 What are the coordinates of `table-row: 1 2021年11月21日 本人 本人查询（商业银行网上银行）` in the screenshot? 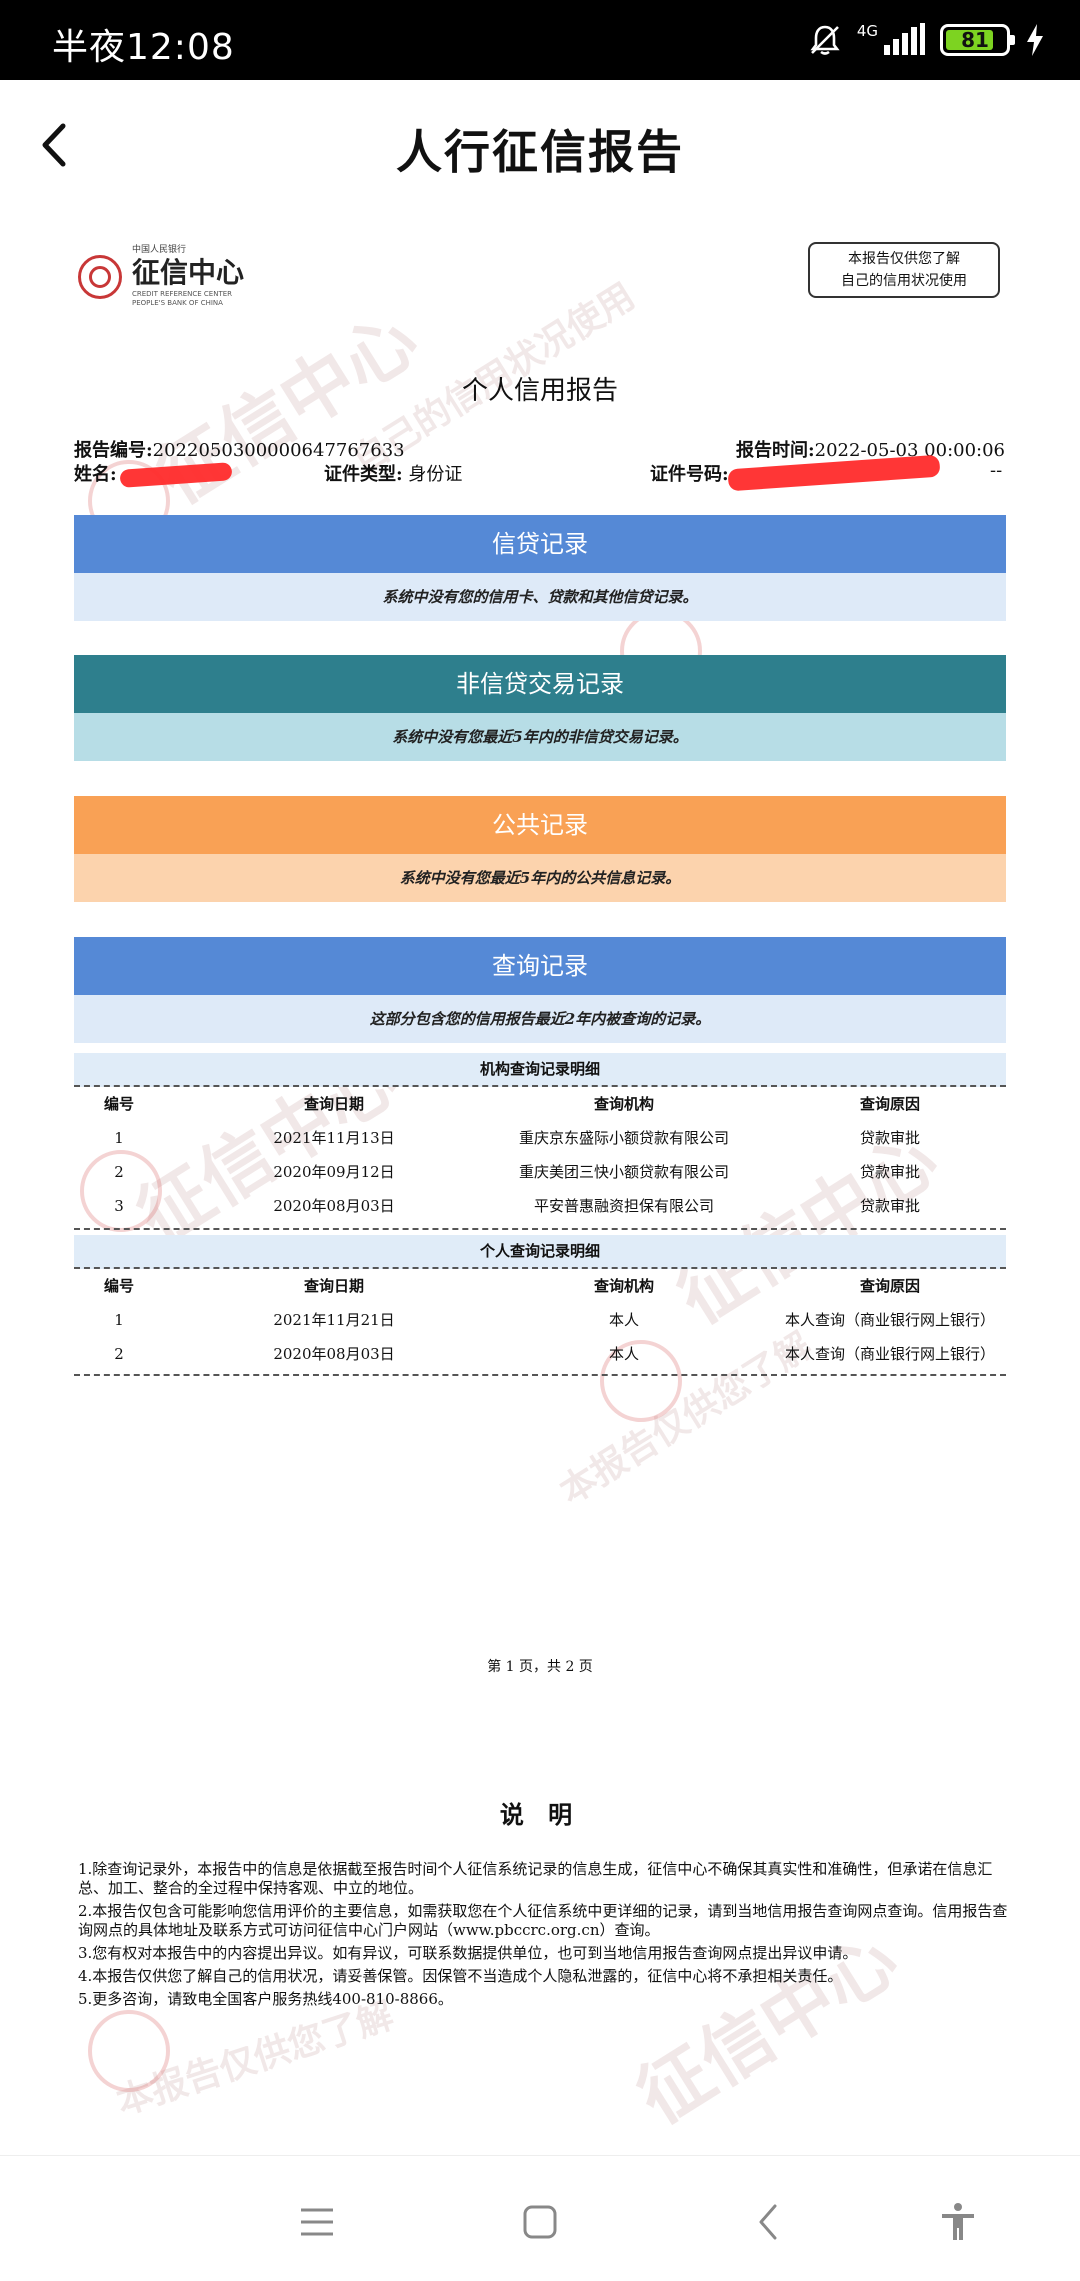 It's located at (540, 1320).